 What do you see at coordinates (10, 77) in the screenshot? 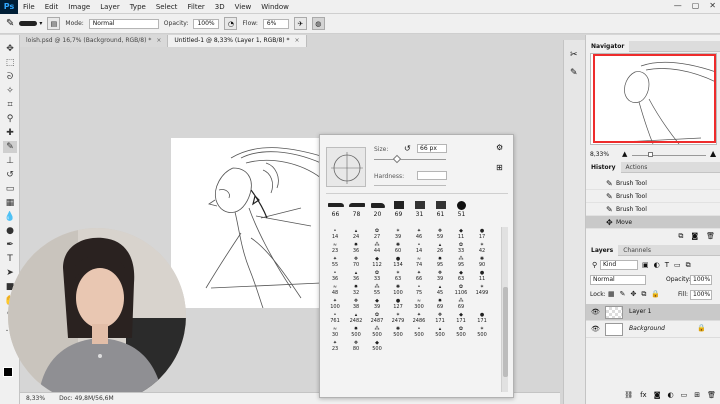
I see `lasso-tool-icon: ᘐ` at bounding box center [10, 77].